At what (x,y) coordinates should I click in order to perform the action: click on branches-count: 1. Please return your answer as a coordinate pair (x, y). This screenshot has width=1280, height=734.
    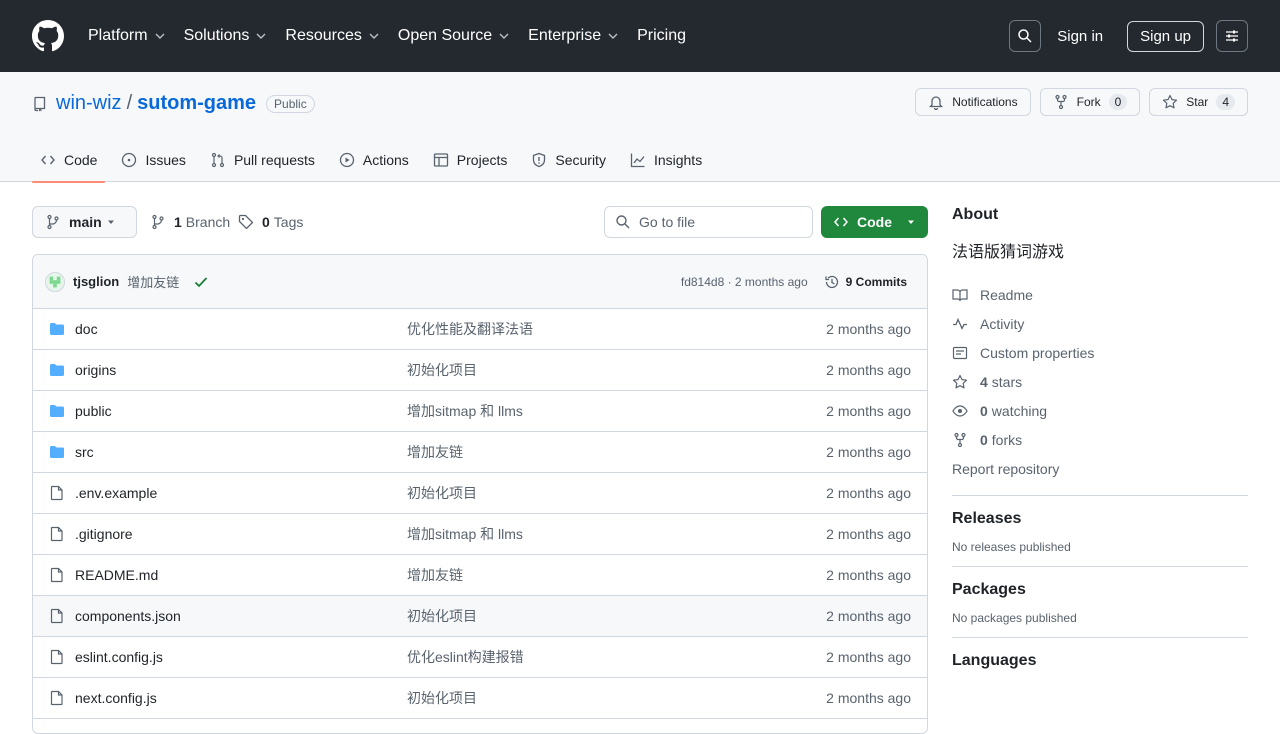
    Looking at the image, I should click on (178, 222).